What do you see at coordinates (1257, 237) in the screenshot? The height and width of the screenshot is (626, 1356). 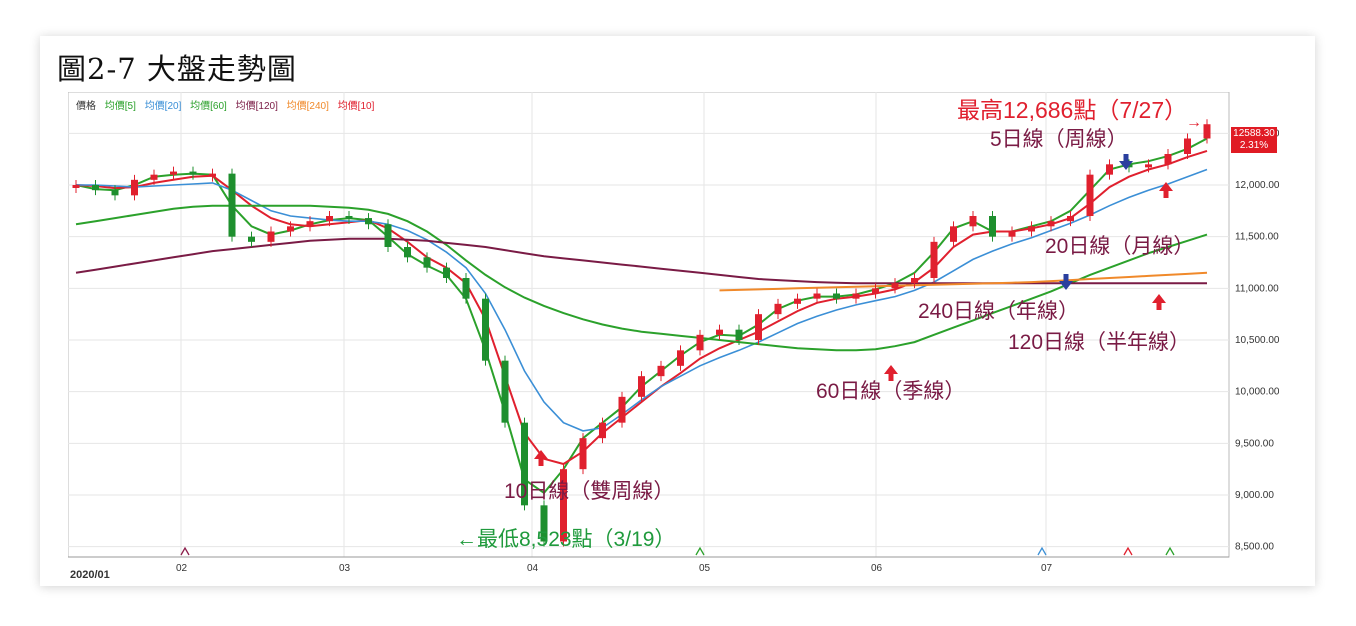 I see `y-tick-label: 11,500.00` at bounding box center [1257, 237].